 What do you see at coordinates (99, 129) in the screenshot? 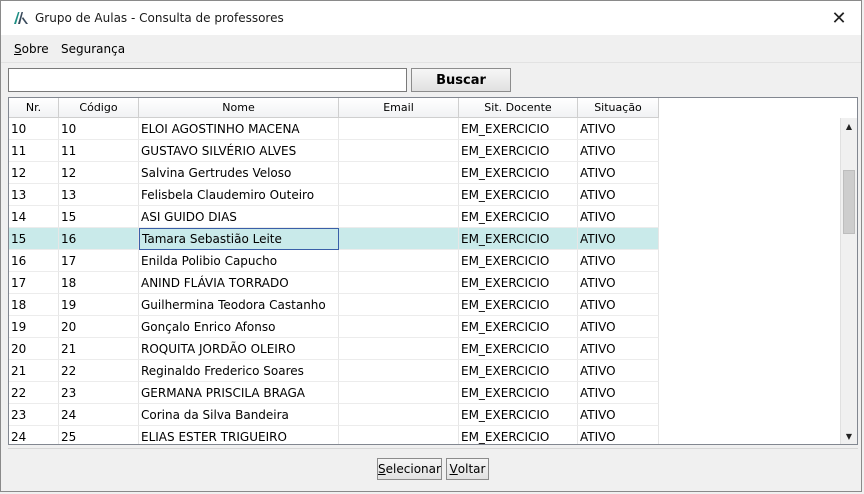
I see `cell-codigo: 10` at bounding box center [99, 129].